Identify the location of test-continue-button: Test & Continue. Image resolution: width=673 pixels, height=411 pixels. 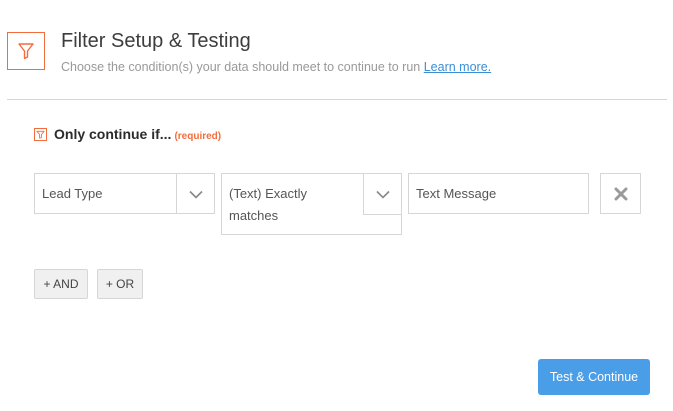
(594, 377).